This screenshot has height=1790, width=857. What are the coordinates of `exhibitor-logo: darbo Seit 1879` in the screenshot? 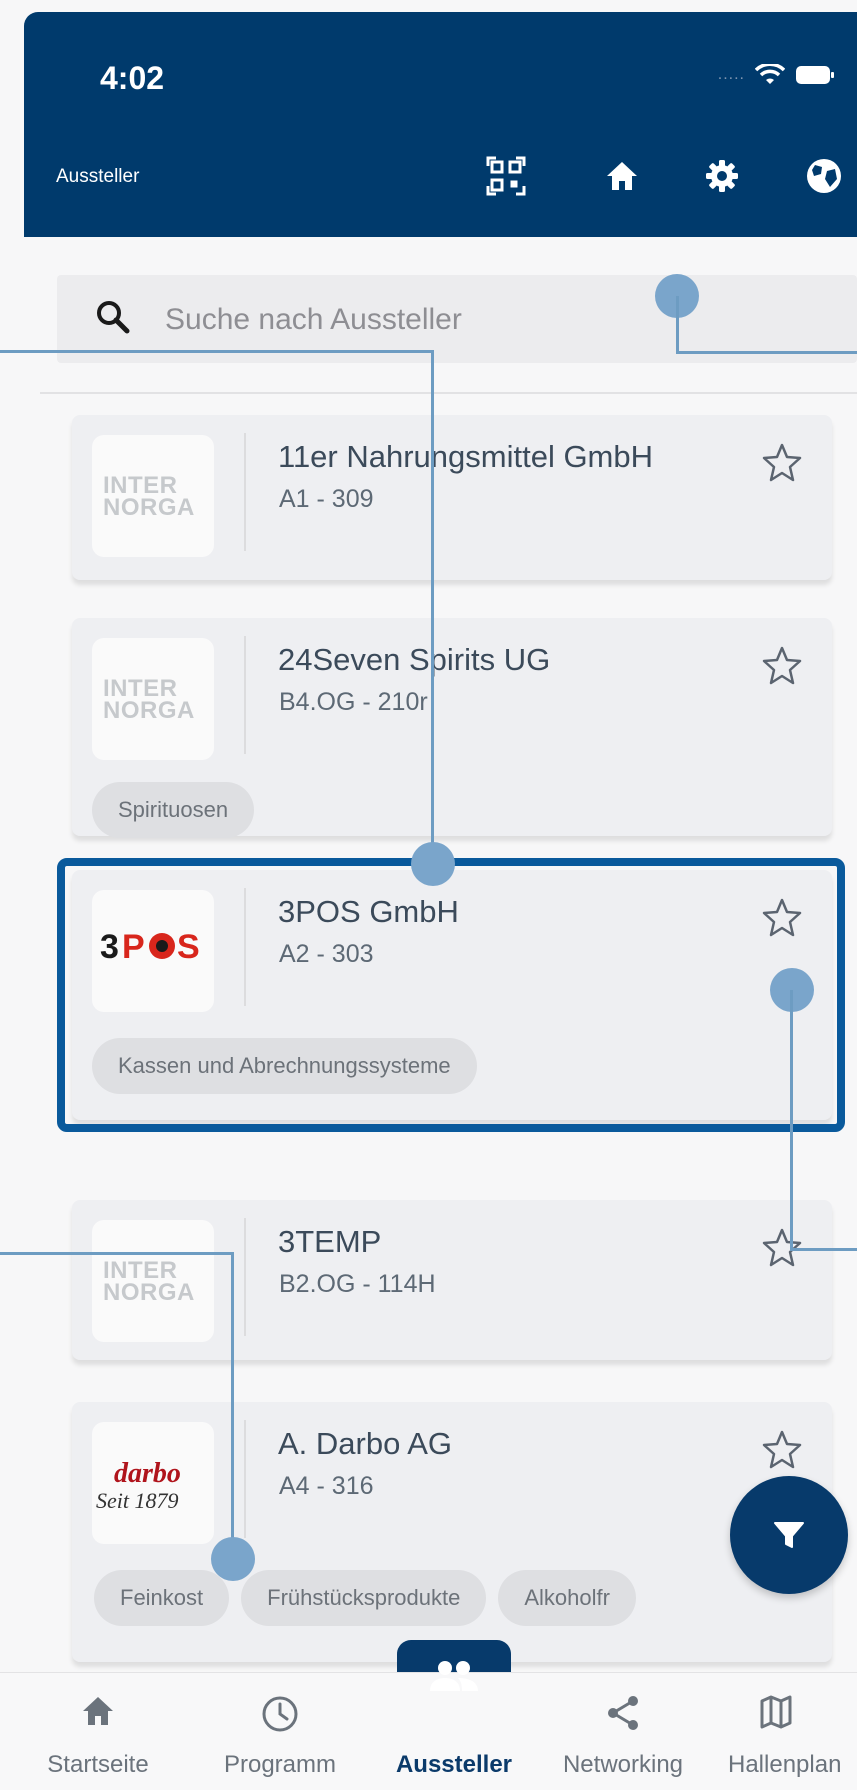 It's located at (153, 1483).